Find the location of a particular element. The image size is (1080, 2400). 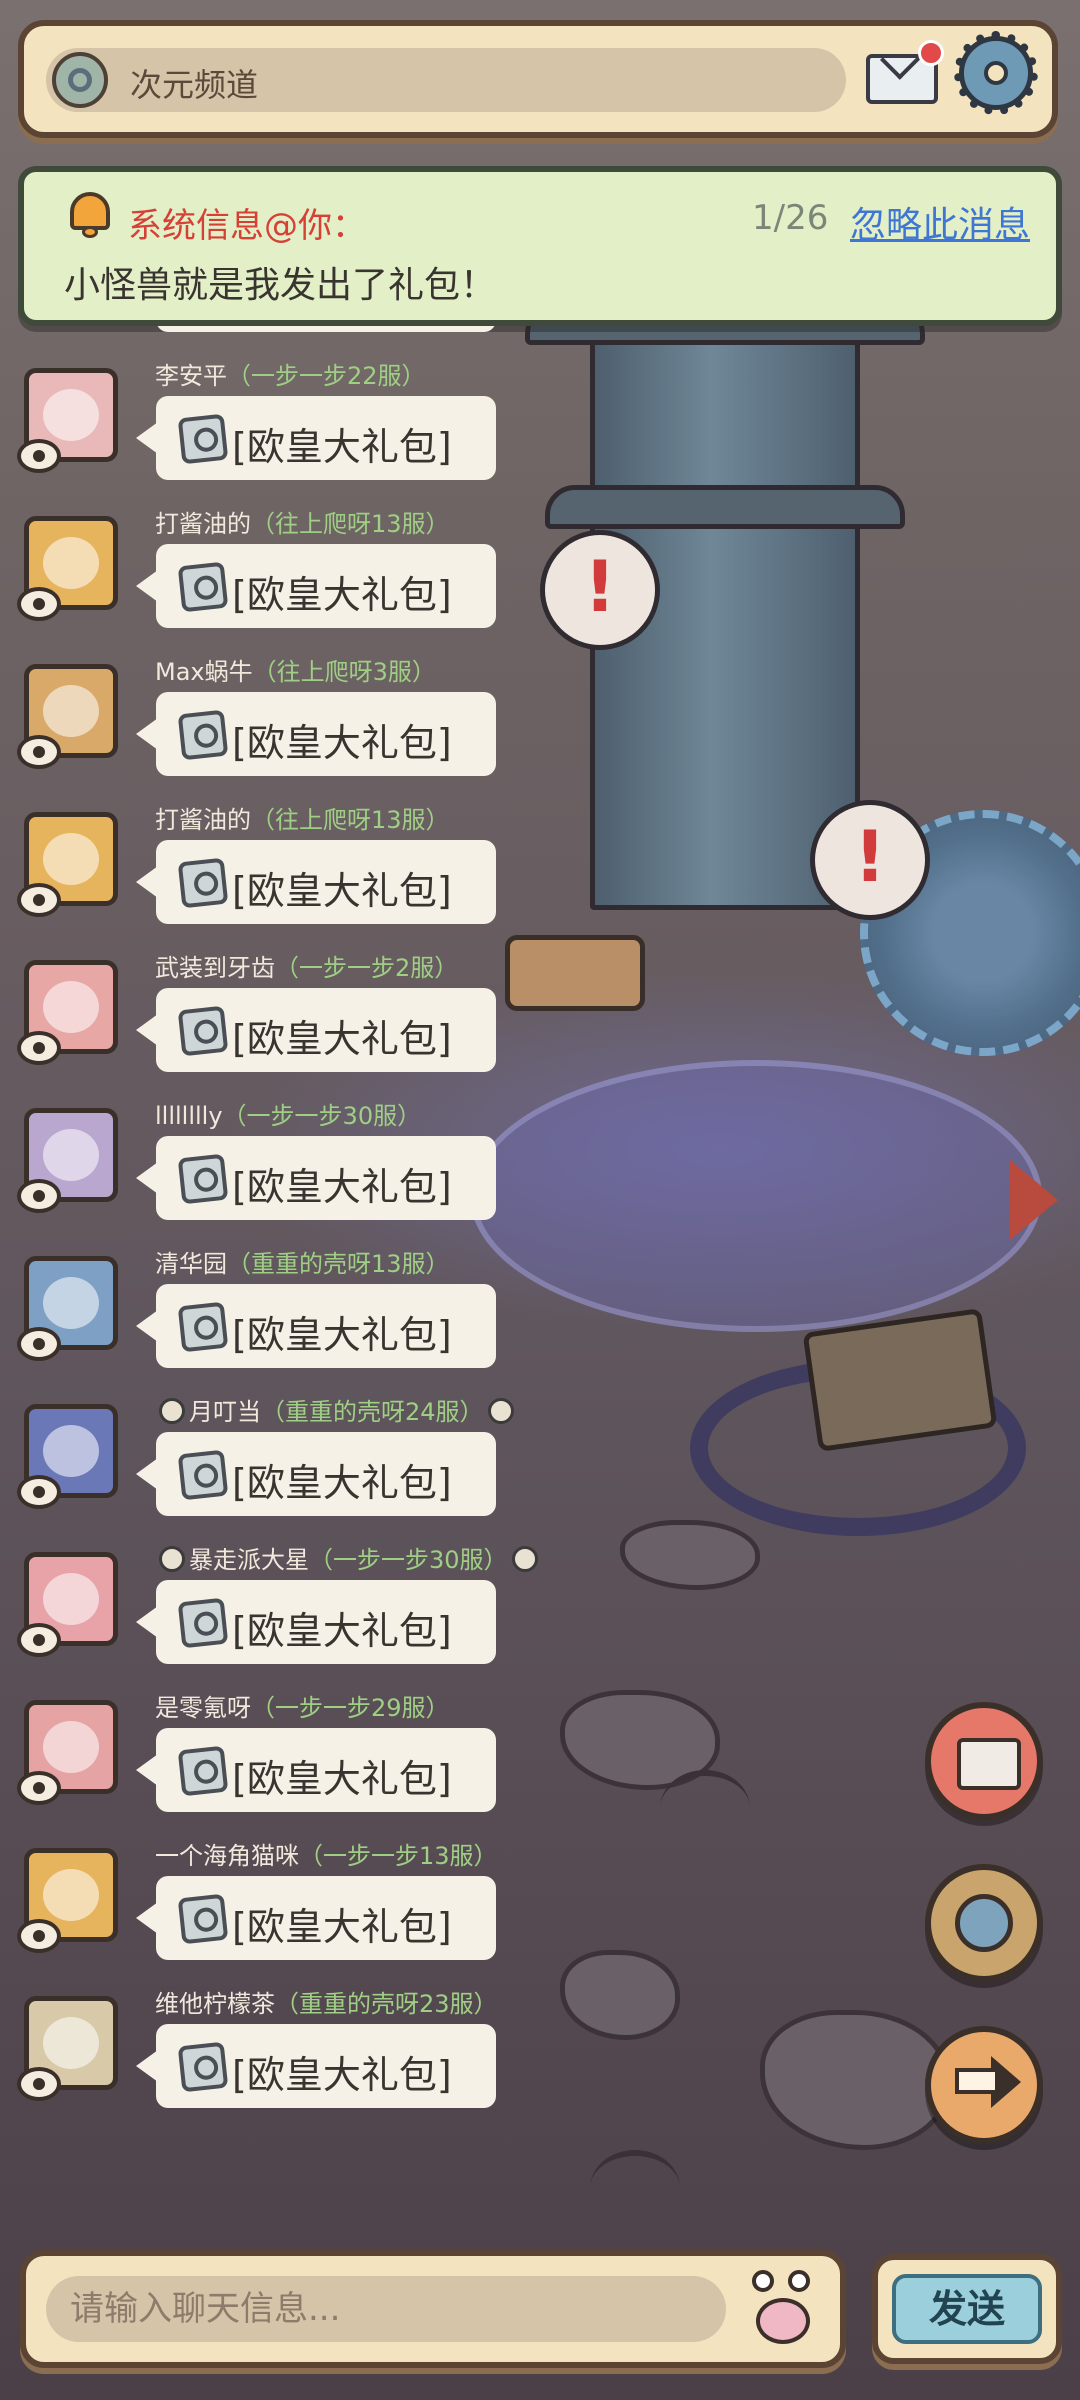

sender-line: 一个海角猫咪（一步一步13服） is located at coordinates (326, 1853).